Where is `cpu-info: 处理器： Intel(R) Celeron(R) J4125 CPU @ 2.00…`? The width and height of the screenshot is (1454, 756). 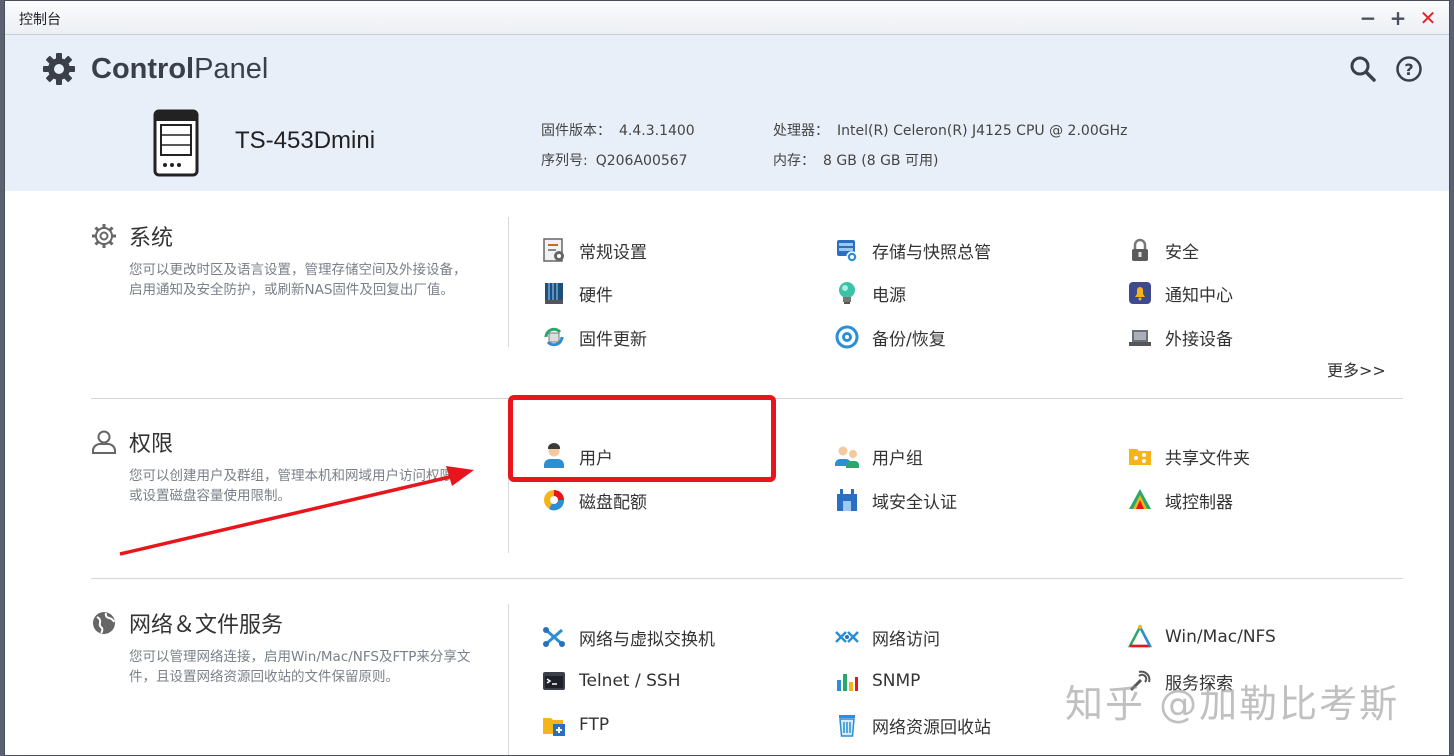 cpu-info: 处理器： Intel(R) Celeron(R) J4125 CPU @ 2.00… is located at coordinates (950, 131).